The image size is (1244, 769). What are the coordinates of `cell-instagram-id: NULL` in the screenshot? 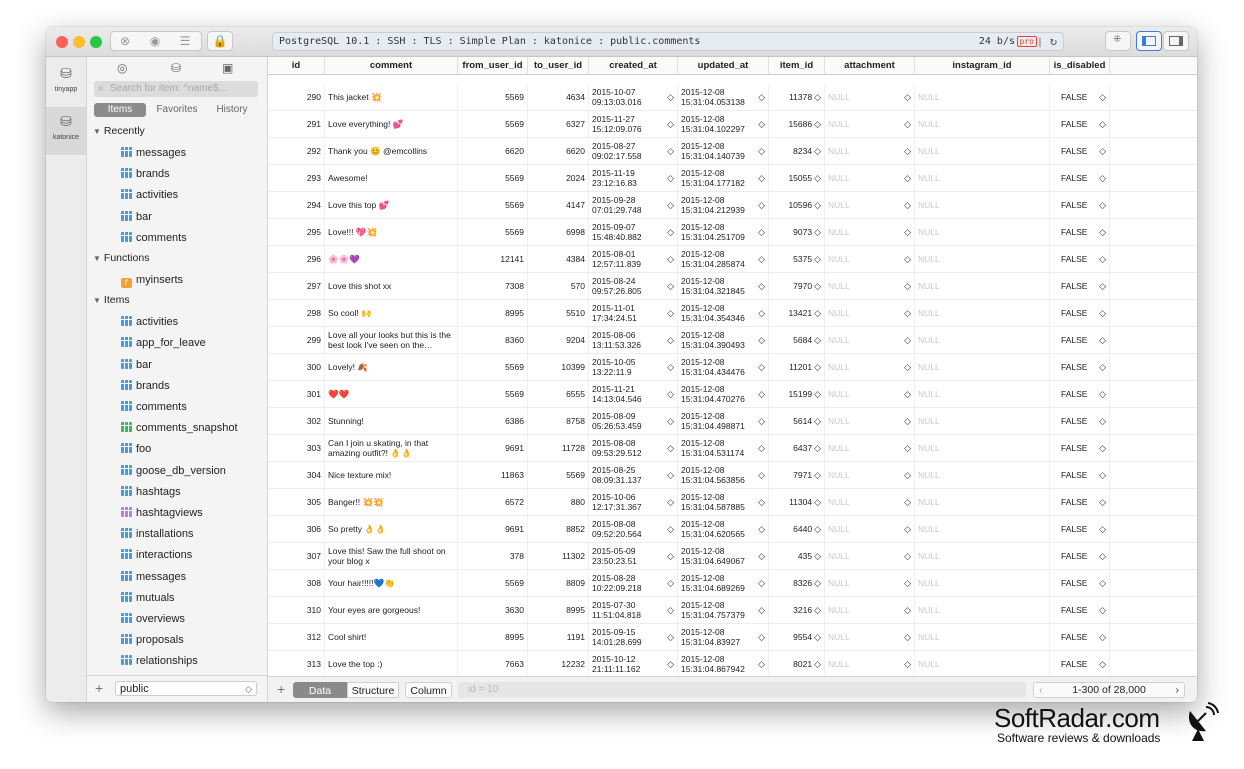 It's located at (982, 475).